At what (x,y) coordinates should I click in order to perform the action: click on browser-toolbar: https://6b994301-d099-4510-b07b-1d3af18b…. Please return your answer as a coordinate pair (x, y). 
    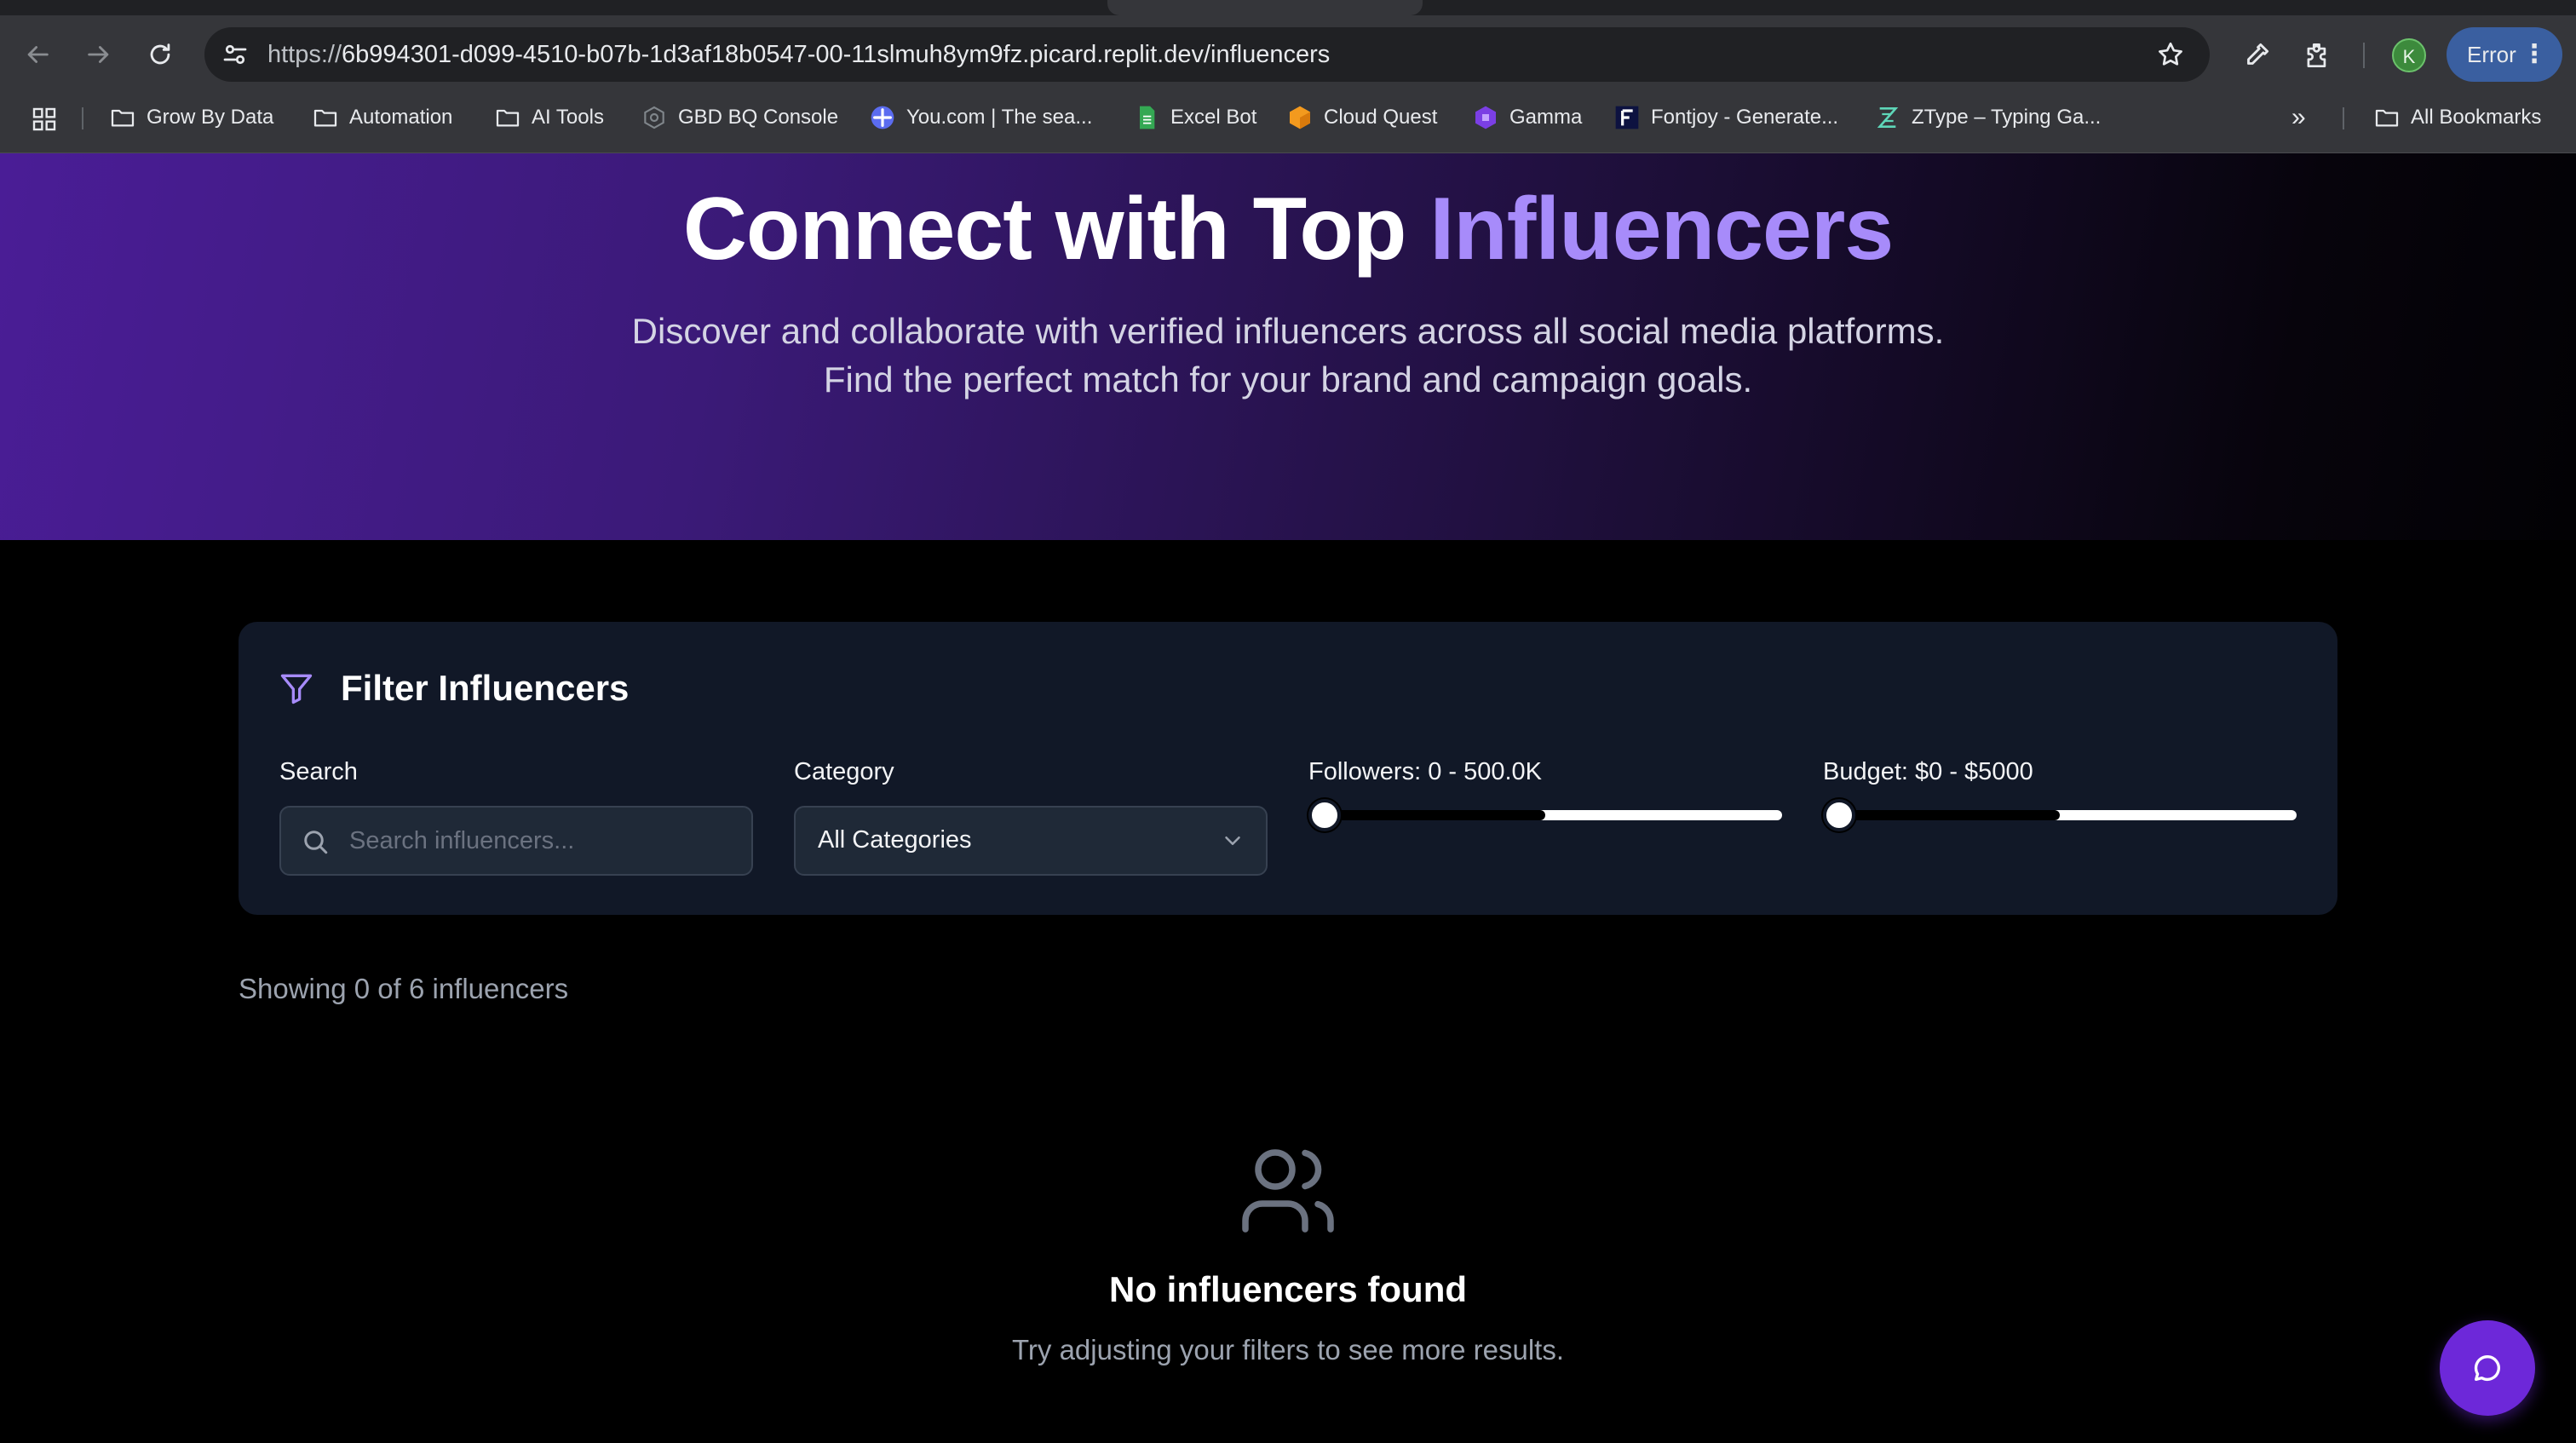
    Looking at the image, I should click on (1288, 55).